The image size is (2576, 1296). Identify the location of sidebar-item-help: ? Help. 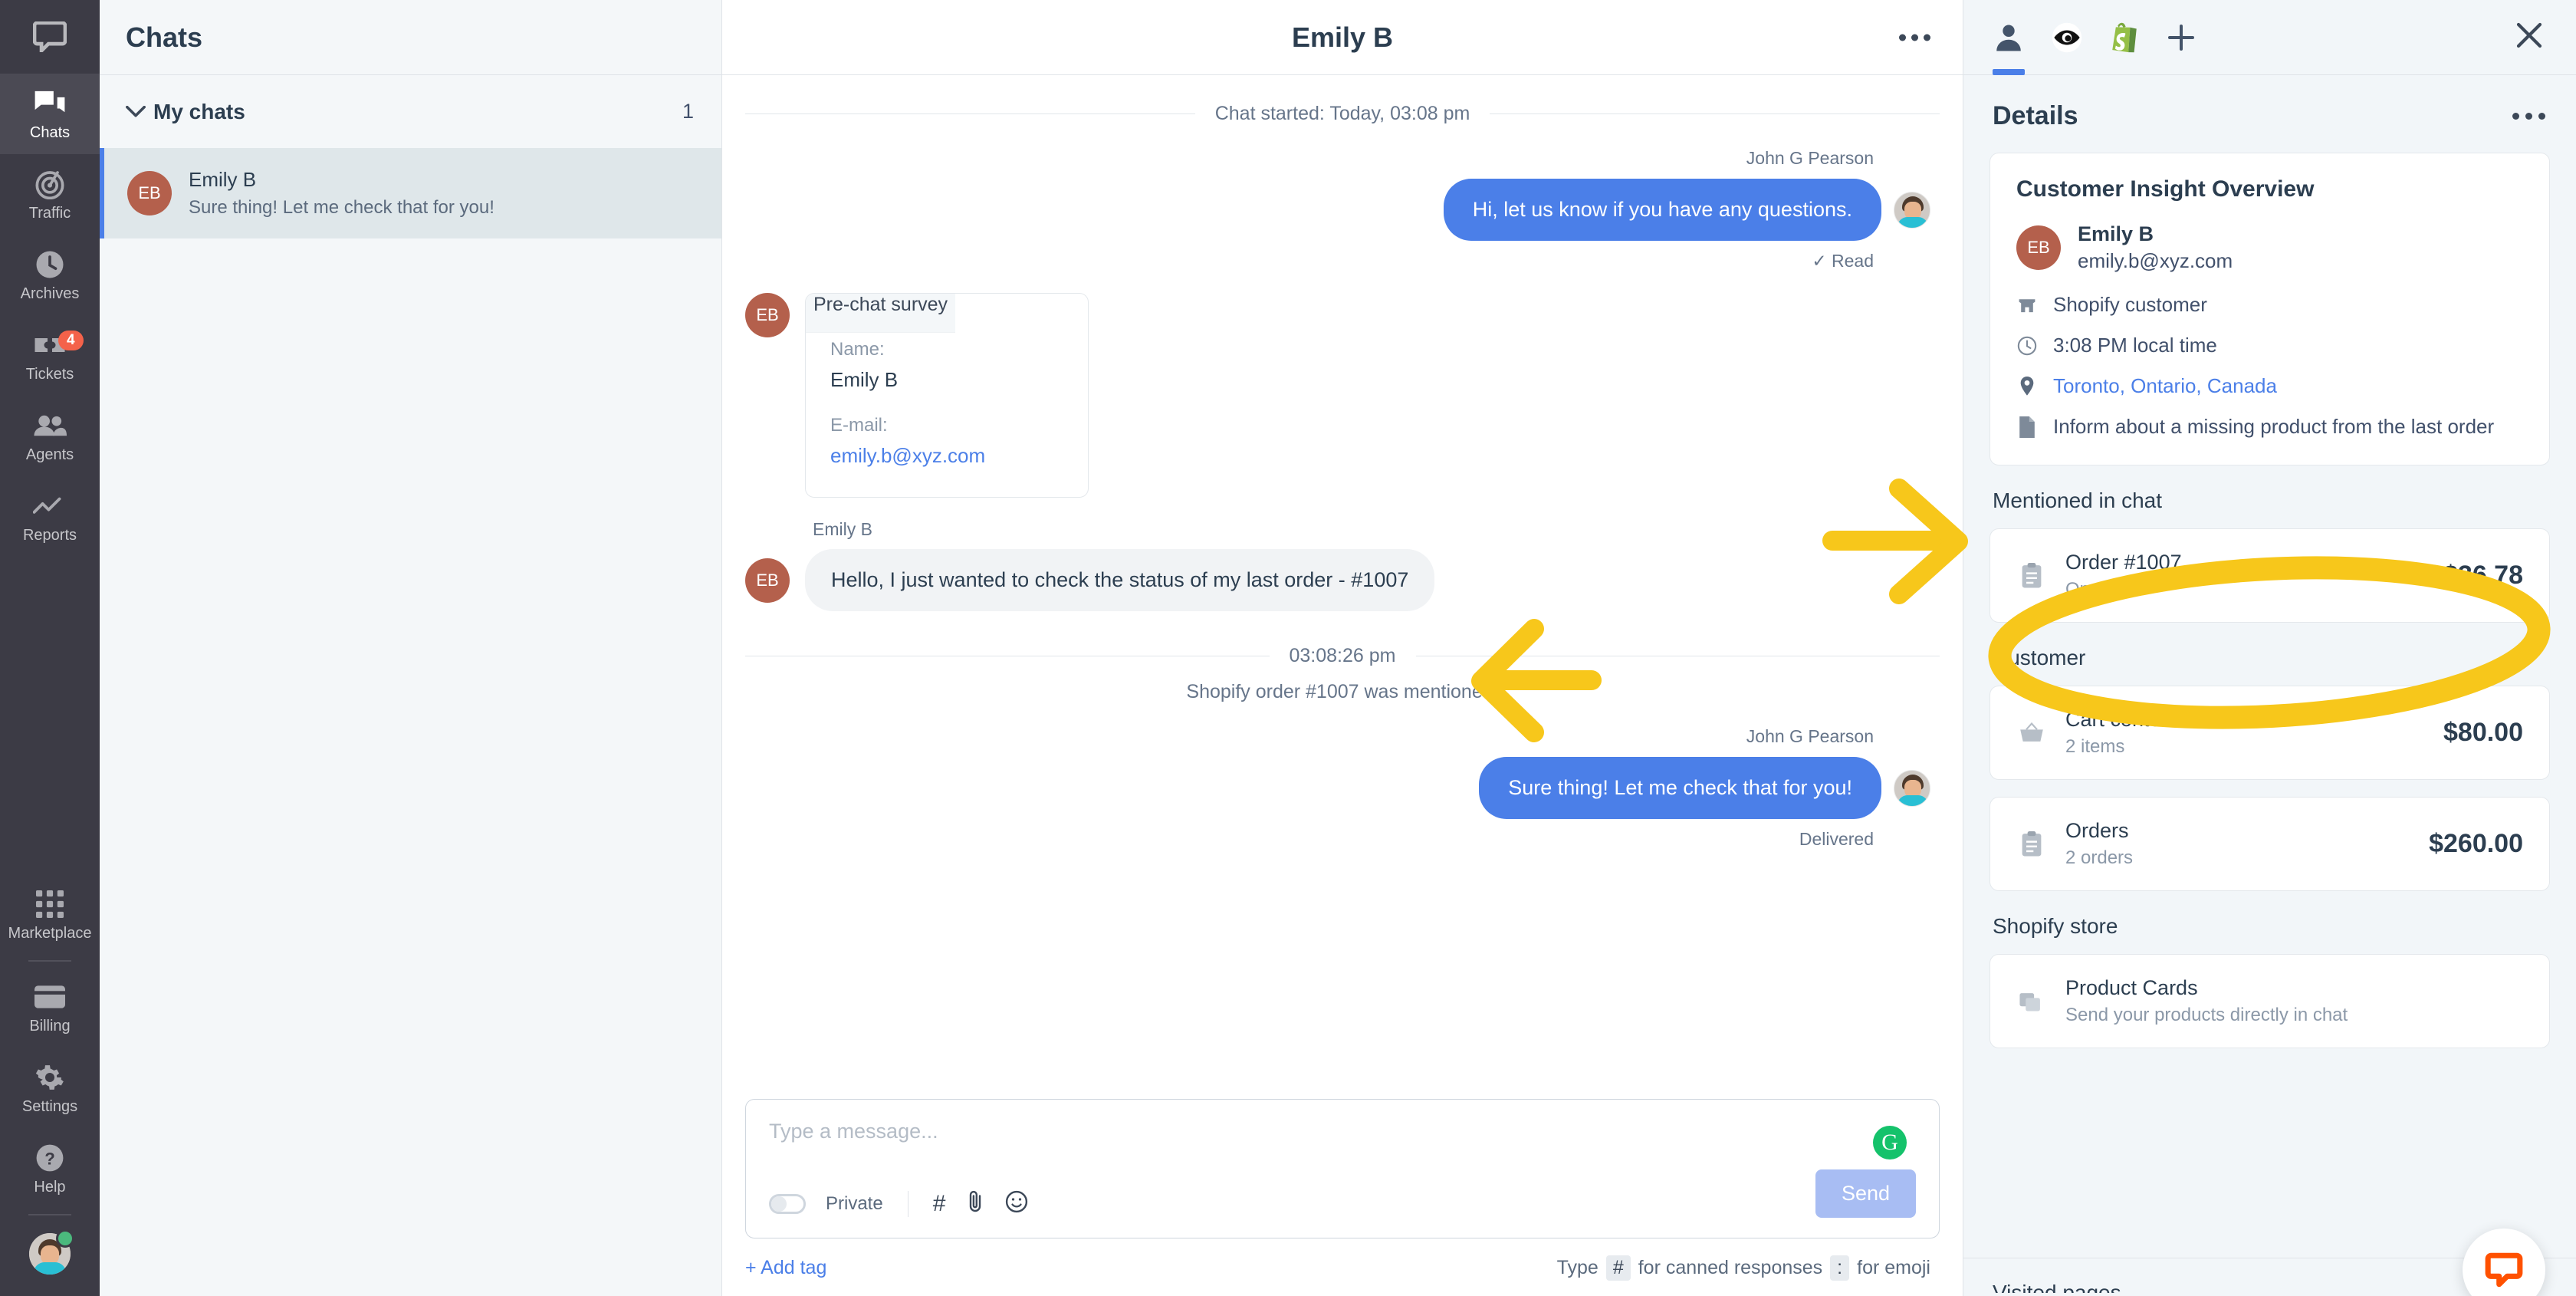
(50, 1168).